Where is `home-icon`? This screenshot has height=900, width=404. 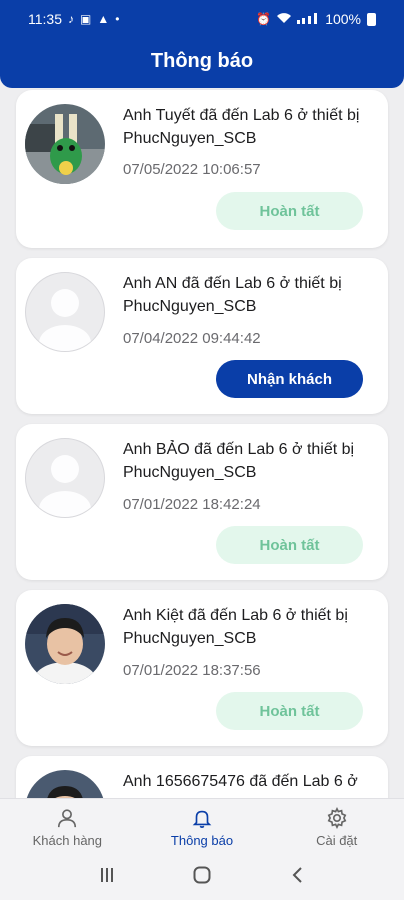 home-icon is located at coordinates (202, 877).